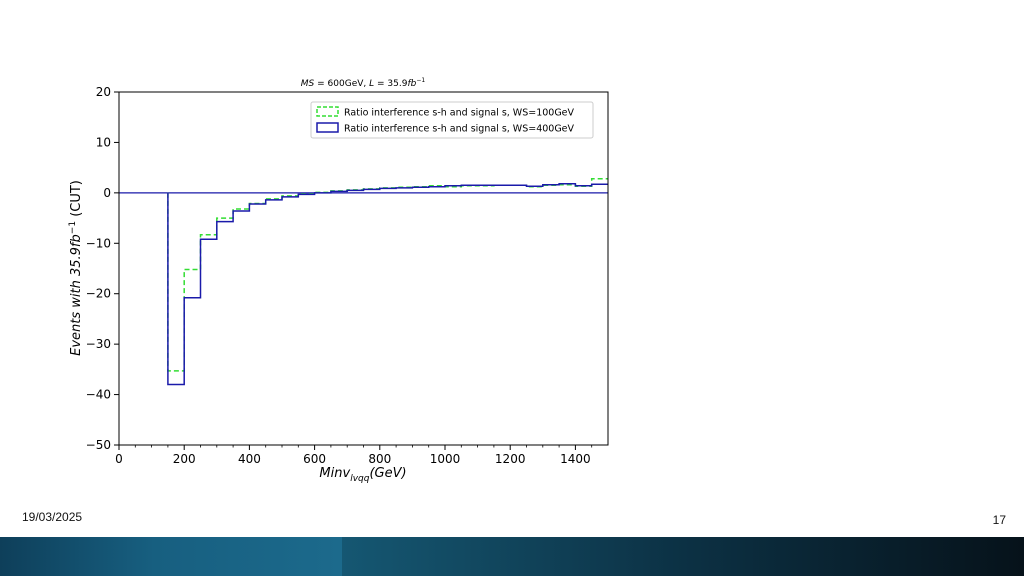 The height and width of the screenshot is (576, 1024). I want to click on x-tick-label: 1200, so click(510, 459).